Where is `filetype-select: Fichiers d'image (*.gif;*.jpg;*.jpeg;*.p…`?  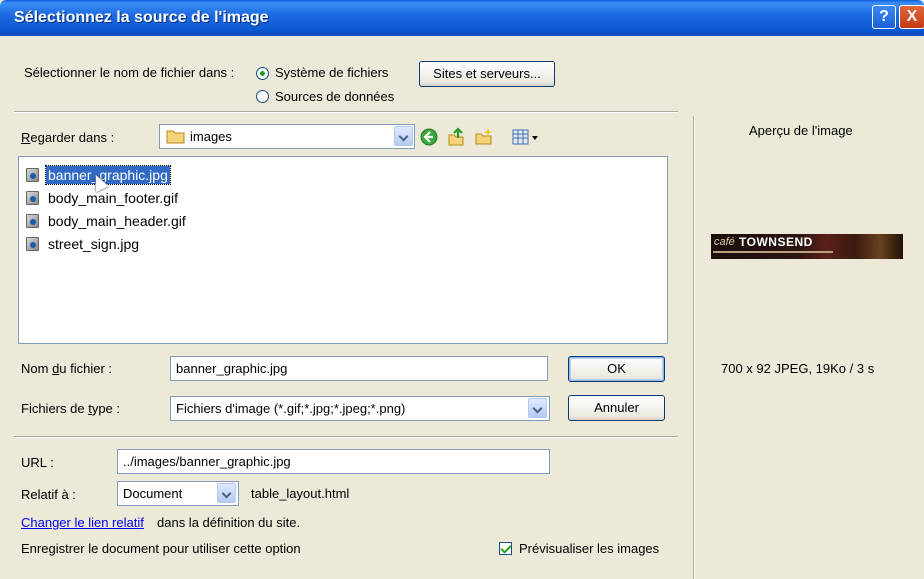 filetype-select: Fichiers d'image (*.gif;*.jpg;*.jpeg;*.p… is located at coordinates (360, 408).